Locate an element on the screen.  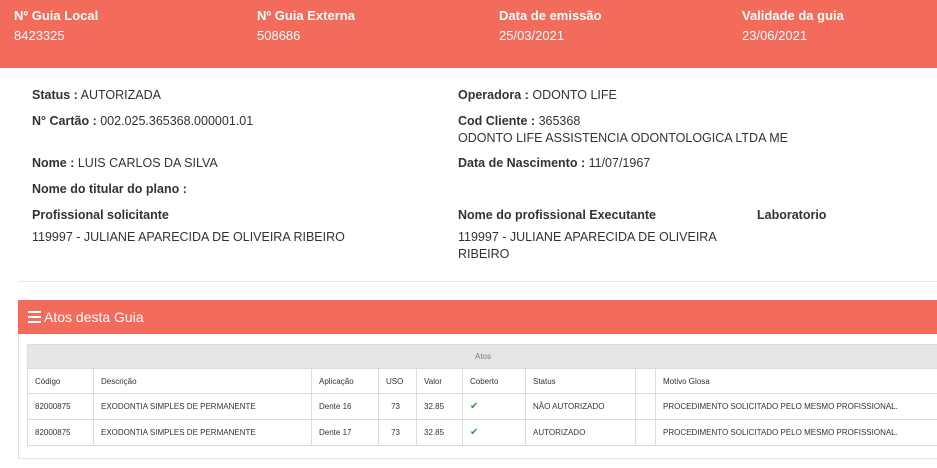
validade-label: Validade da guia is located at coordinates (793, 15).